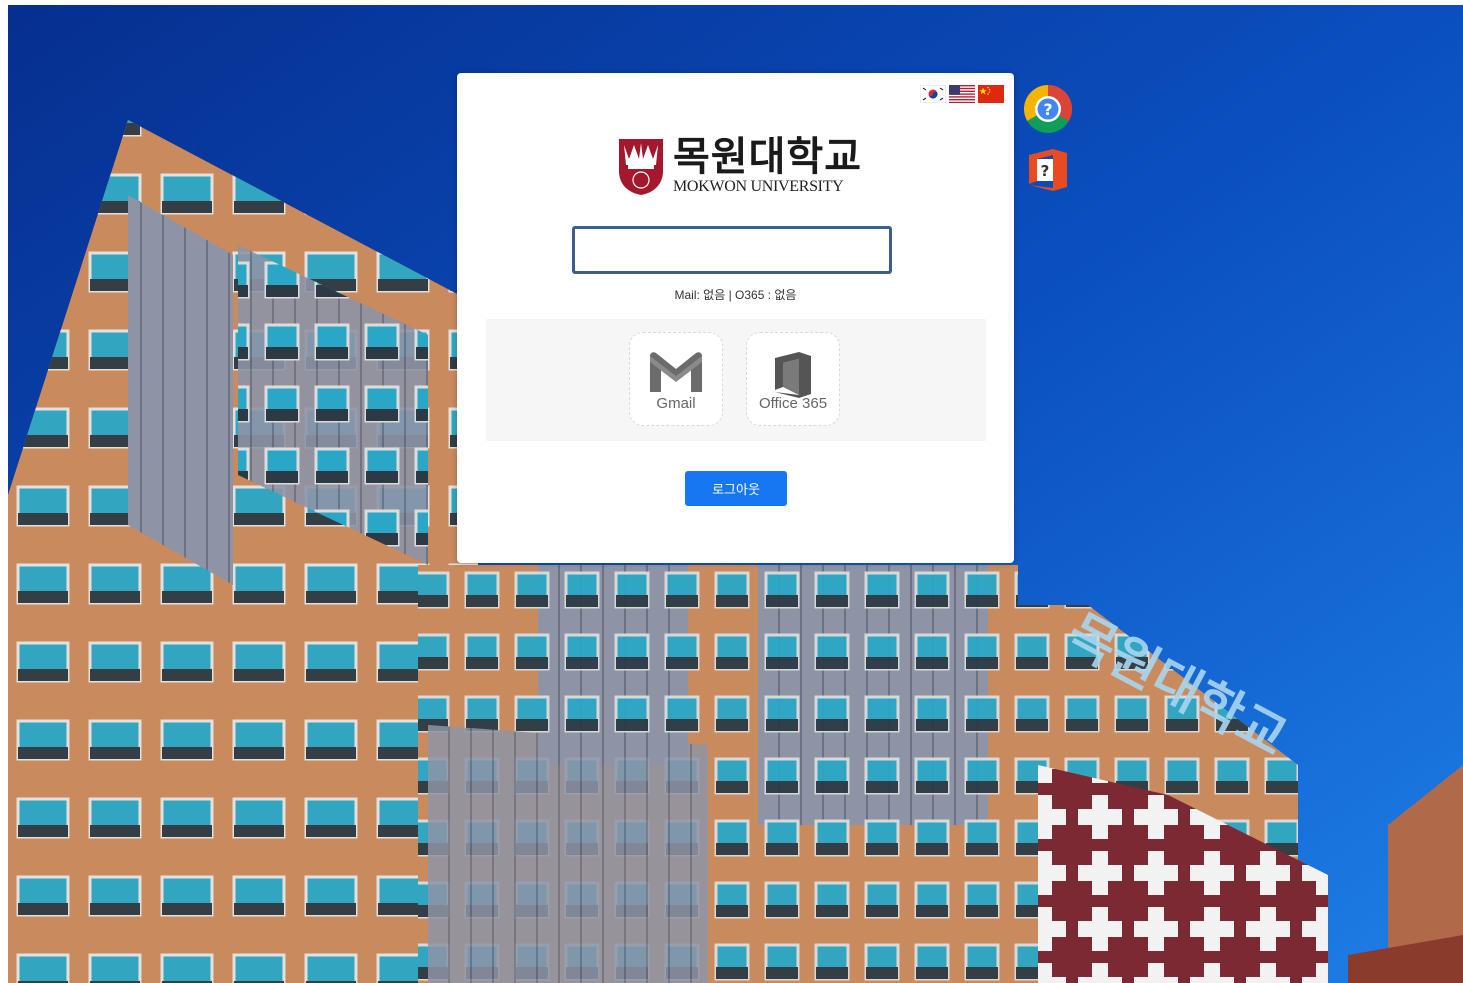  What do you see at coordinates (767, 156) in the screenshot?
I see `university-name-korean: 목원대학교` at bounding box center [767, 156].